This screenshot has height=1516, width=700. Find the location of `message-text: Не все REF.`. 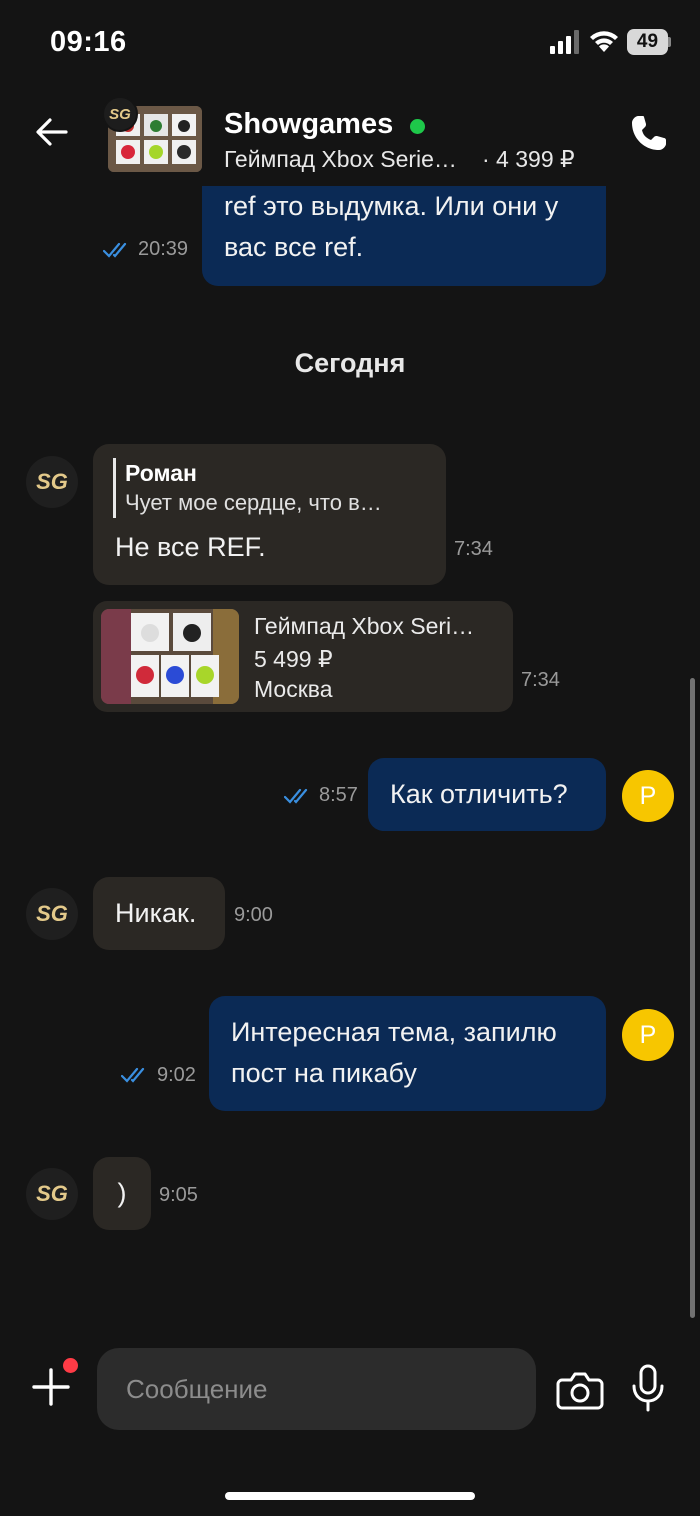

message-text: Не все REF. is located at coordinates (190, 547).